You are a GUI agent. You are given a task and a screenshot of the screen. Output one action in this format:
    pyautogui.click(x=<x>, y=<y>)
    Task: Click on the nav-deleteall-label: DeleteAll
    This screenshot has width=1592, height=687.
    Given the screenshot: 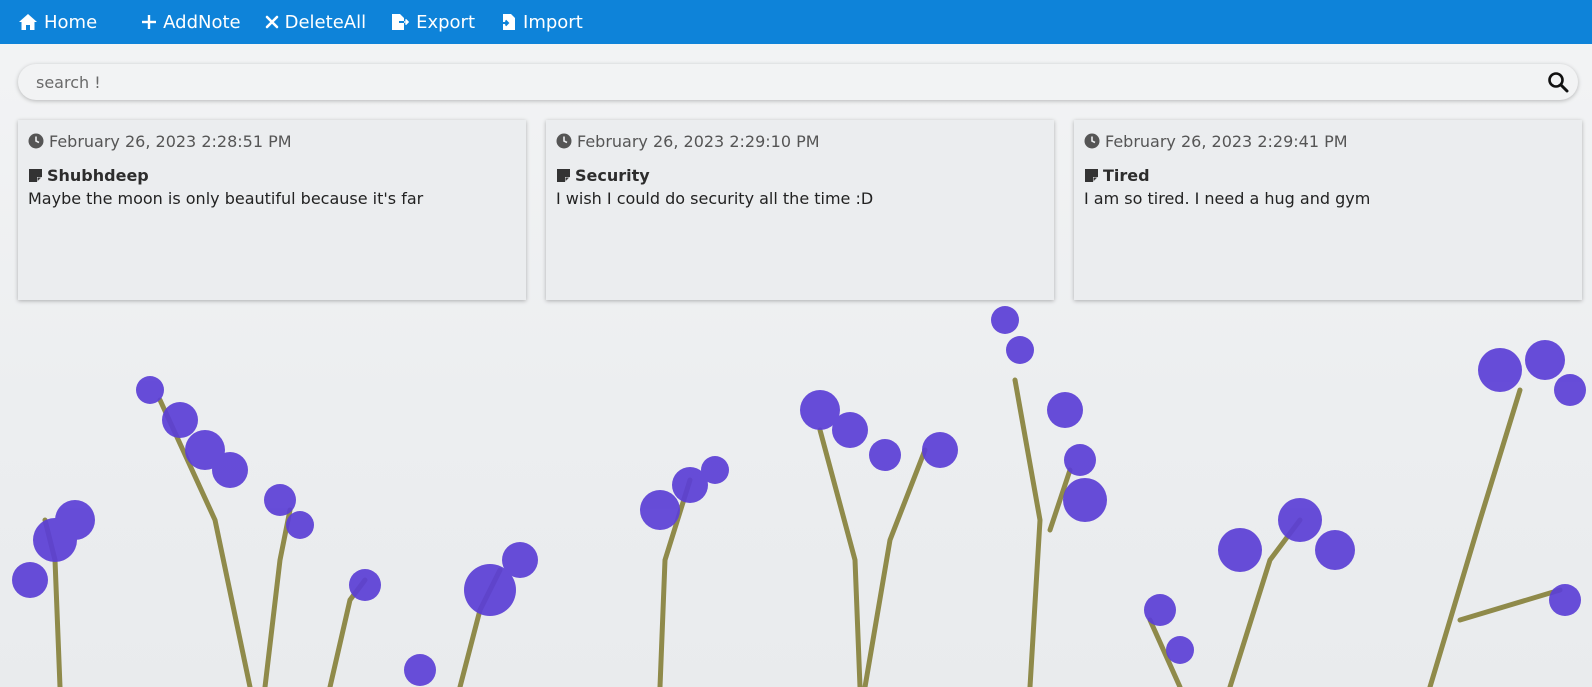 What is the action you would take?
    pyautogui.click(x=325, y=22)
    